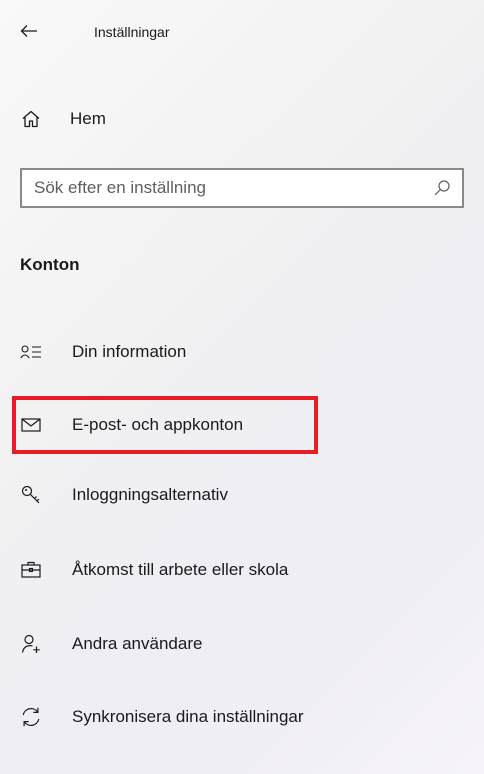 The image size is (484, 774). Describe the element at coordinates (188, 716) in the screenshot. I see `nav-item-label: Synkronisera dina inställningar` at that location.